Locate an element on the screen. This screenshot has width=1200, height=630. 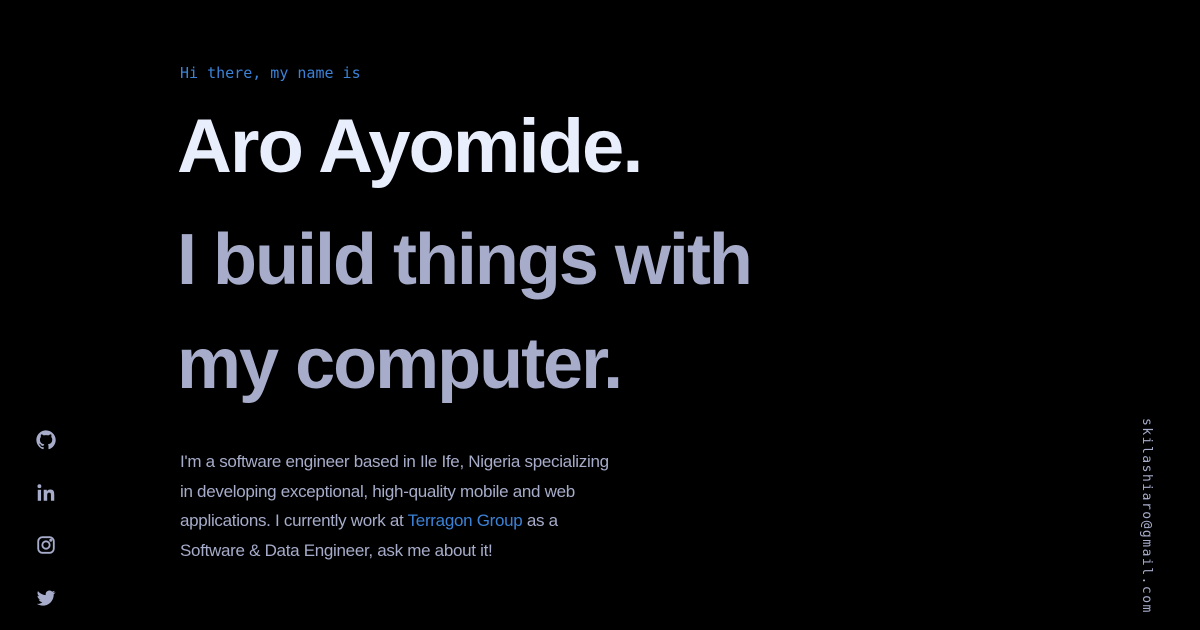
hero-tagline: I build things with my computer. is located at coordinates (465, 312).